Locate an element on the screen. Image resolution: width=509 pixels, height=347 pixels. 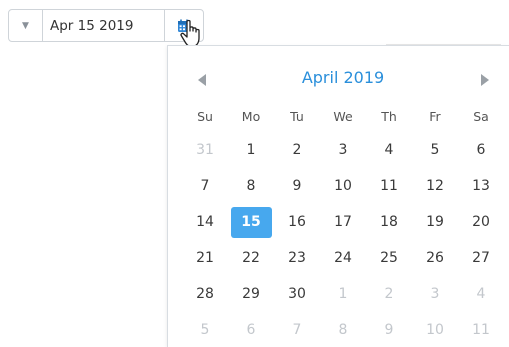
weekday-label: Sa is located at coordinates (481, 116).